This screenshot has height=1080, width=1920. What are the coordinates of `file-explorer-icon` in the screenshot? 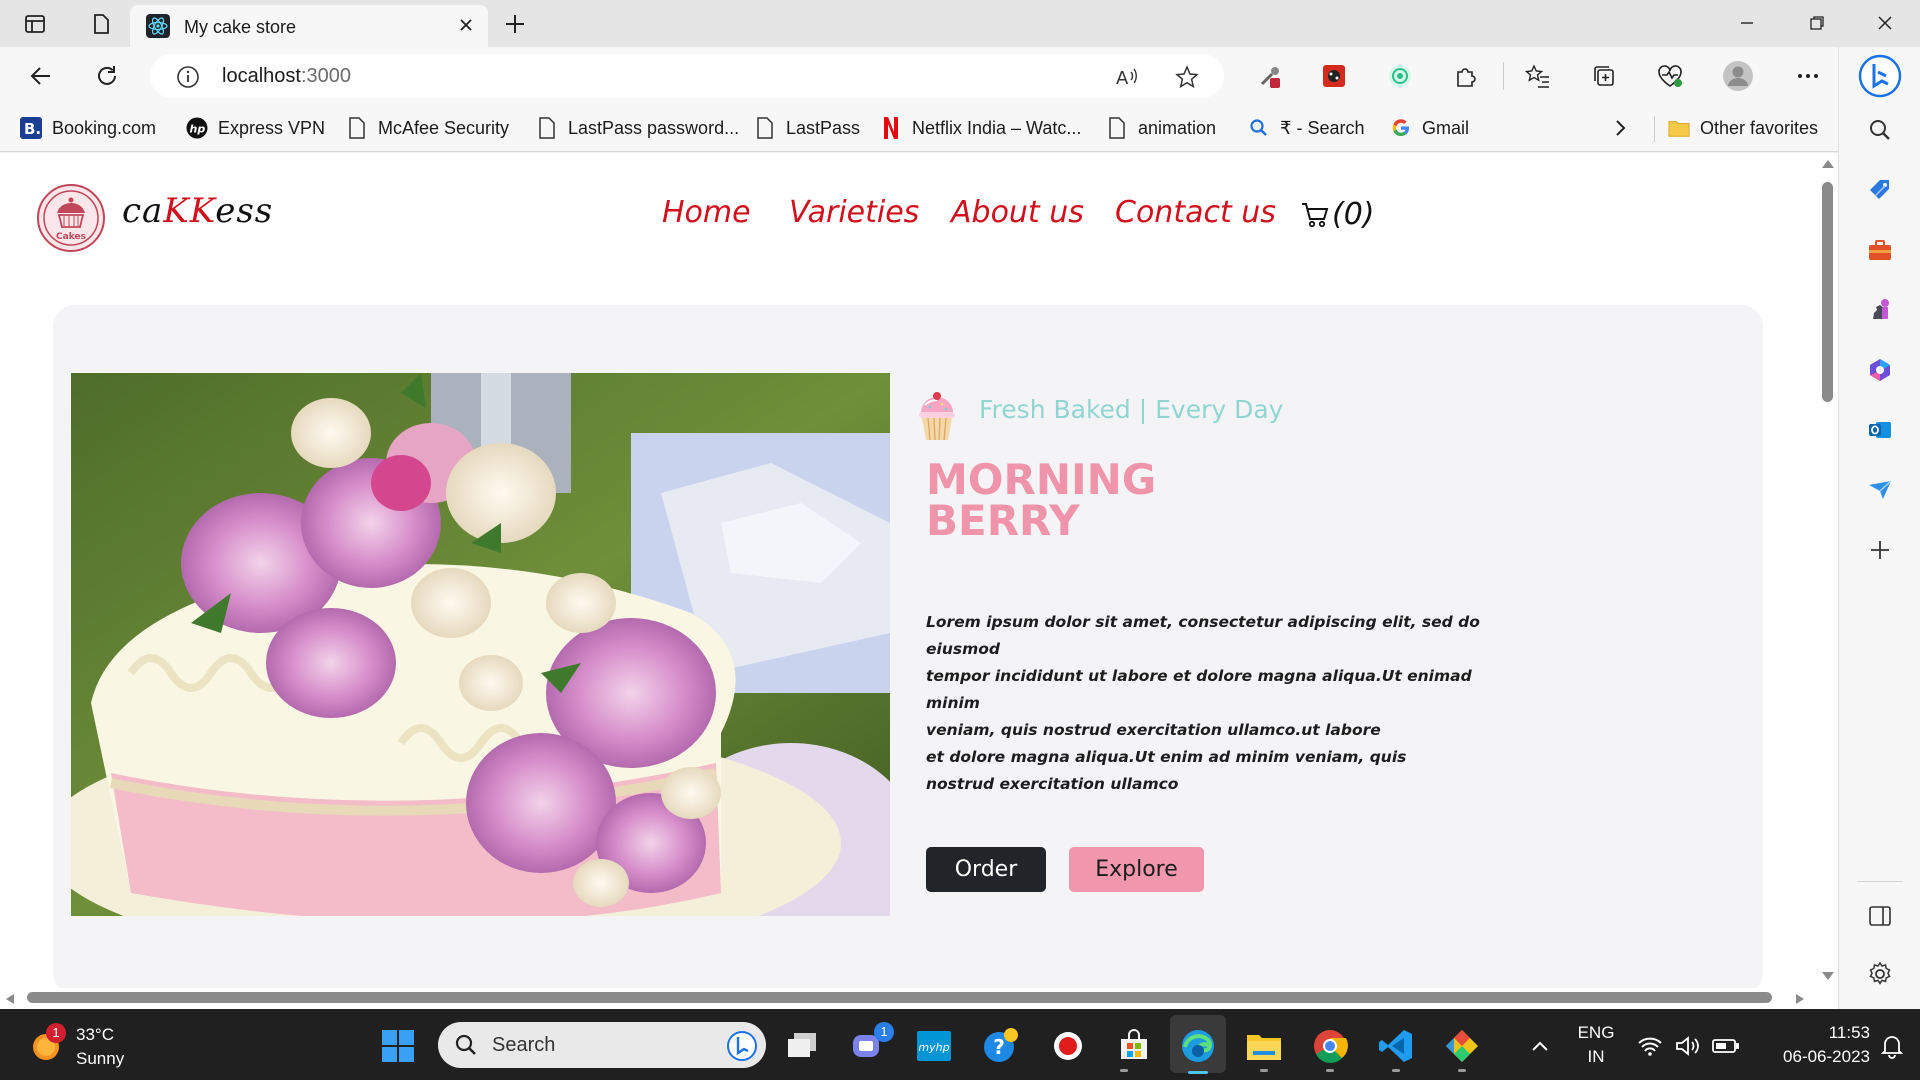 It's located at (1264, 1046).